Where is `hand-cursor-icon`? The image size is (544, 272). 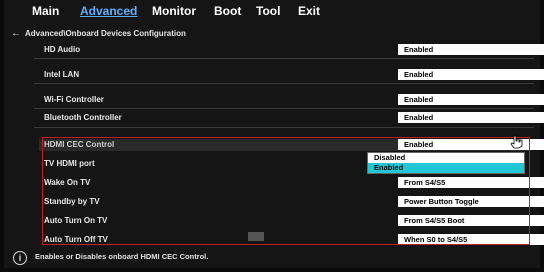 hand-cursor-icon is located at coordinates (516, 142).